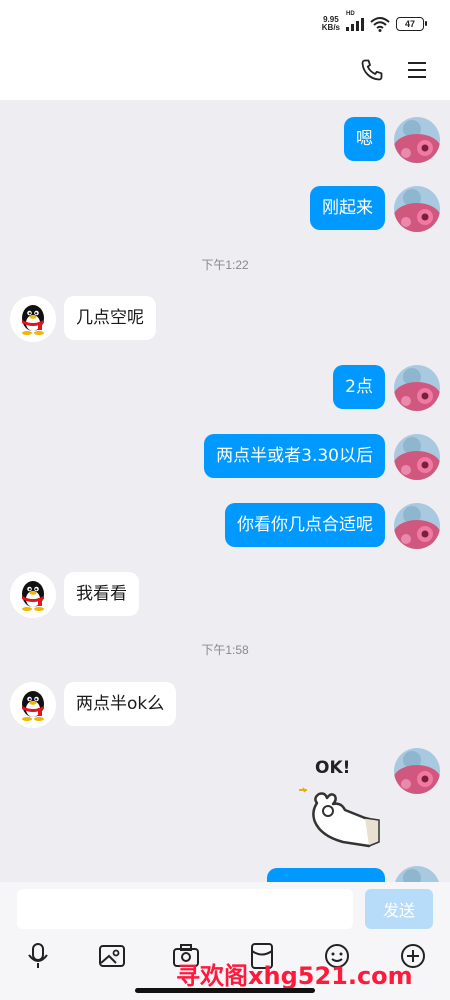 Image resolution: width=450 pixels, height=1000 pixels. I want to click on my-message-bubble: 2点, so click(359, 387).